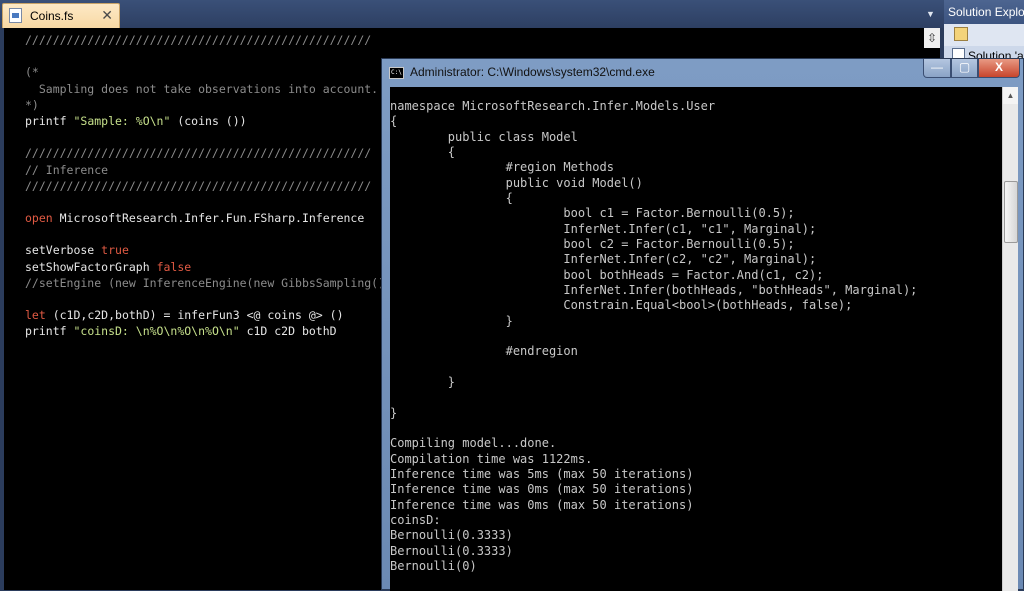 Image resolution: width=1024 pixels, height=591 pixels. Describe the element at coordinates (35, 315) in the screenshot. I see `code-token: let` at that location.